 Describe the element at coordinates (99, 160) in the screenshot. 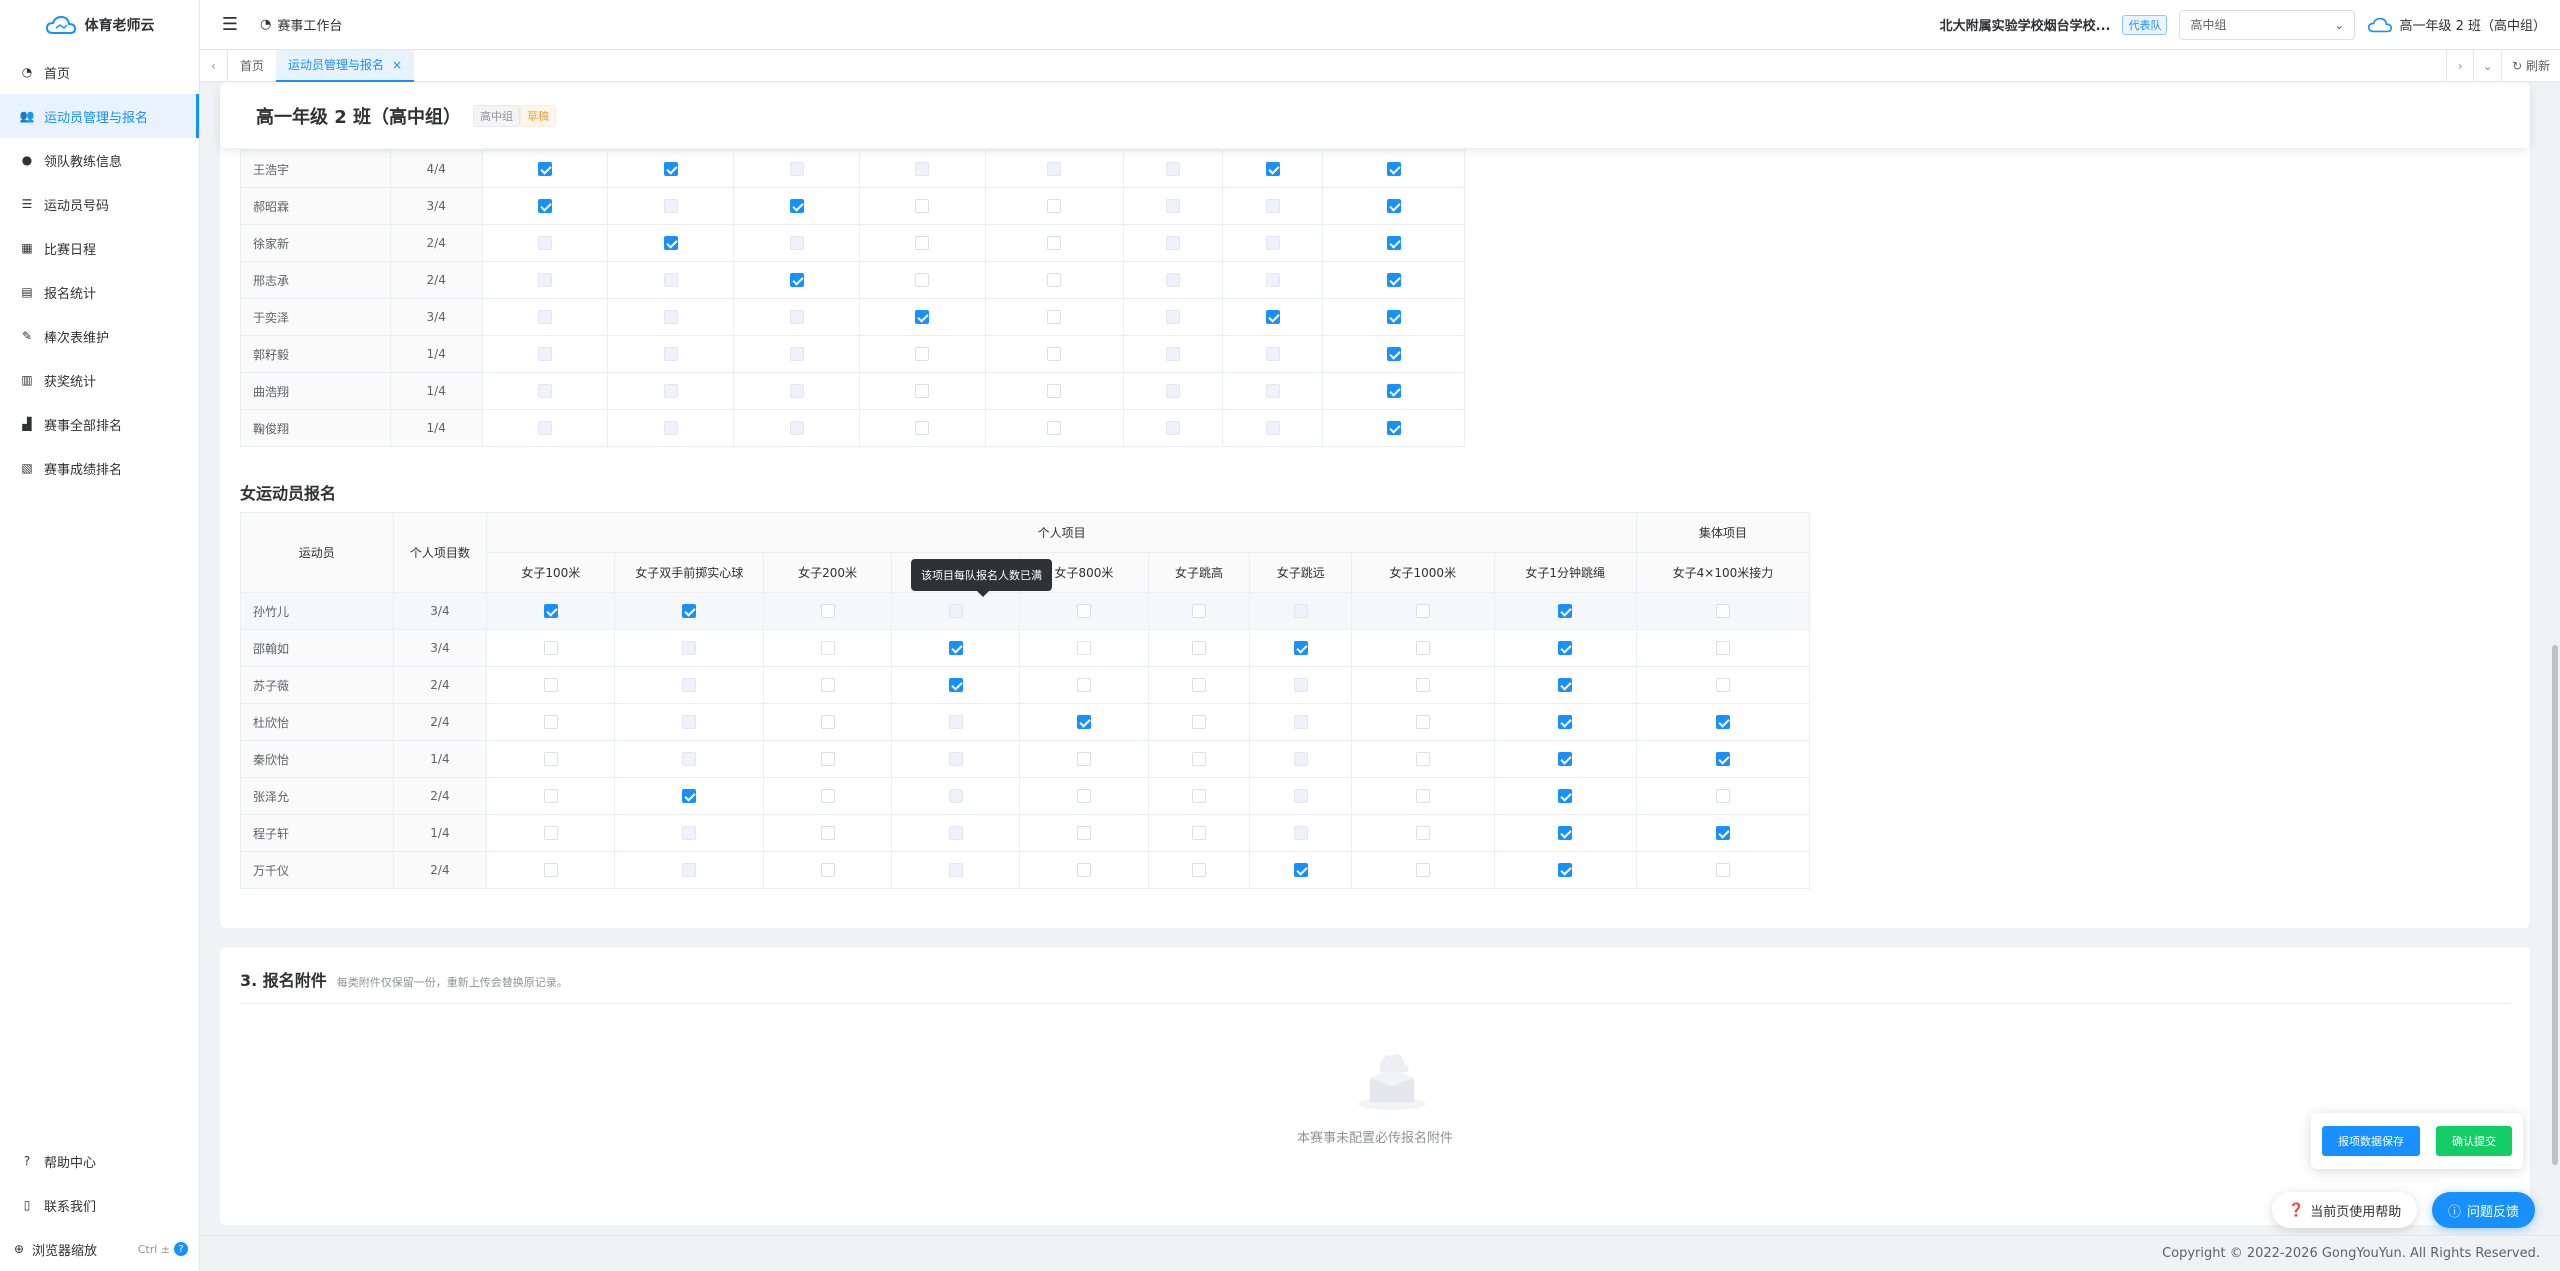

I see `sidebar-item-2: ● 领队教练信息` at that location.